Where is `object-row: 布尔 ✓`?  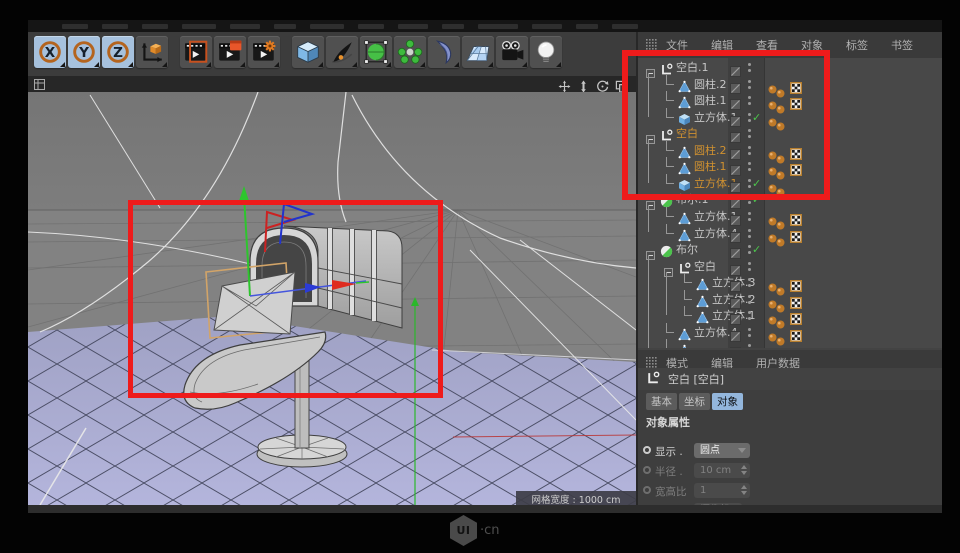 object-row: 布尔 ✓ is located at coordinates (790, 251).